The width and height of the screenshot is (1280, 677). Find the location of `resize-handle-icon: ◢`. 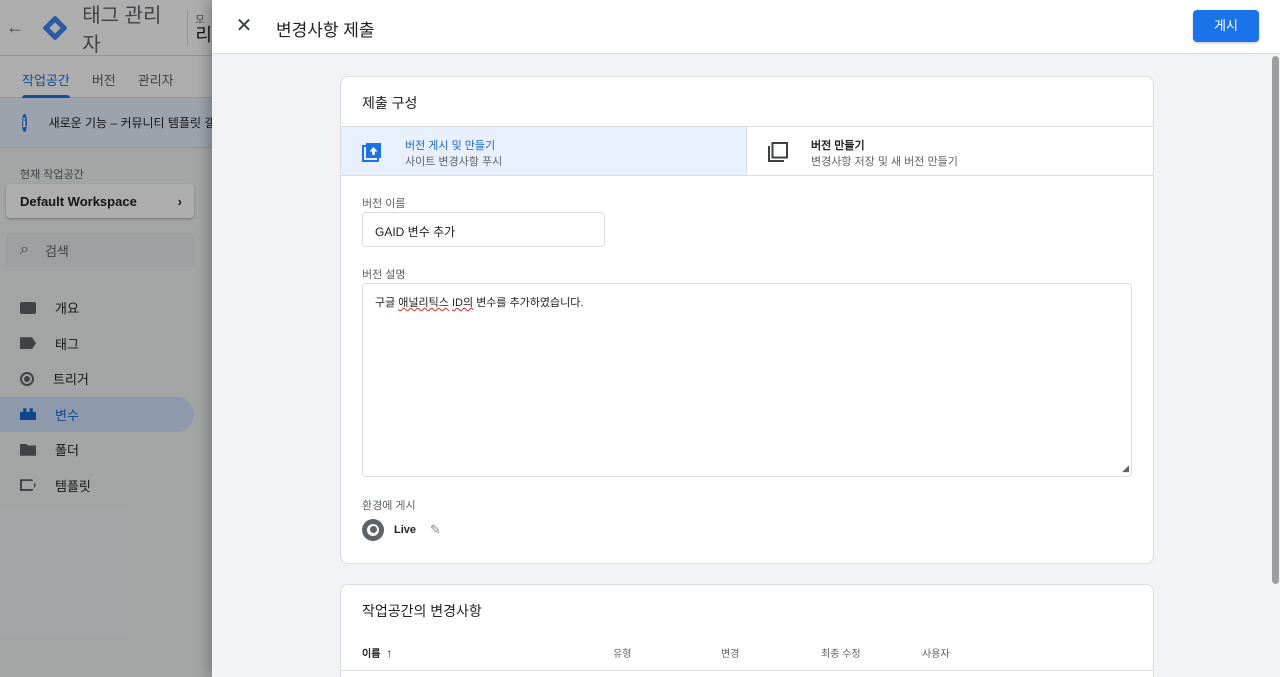

resize-handle-icon: ◢ is located at coordinates (1125, 468).